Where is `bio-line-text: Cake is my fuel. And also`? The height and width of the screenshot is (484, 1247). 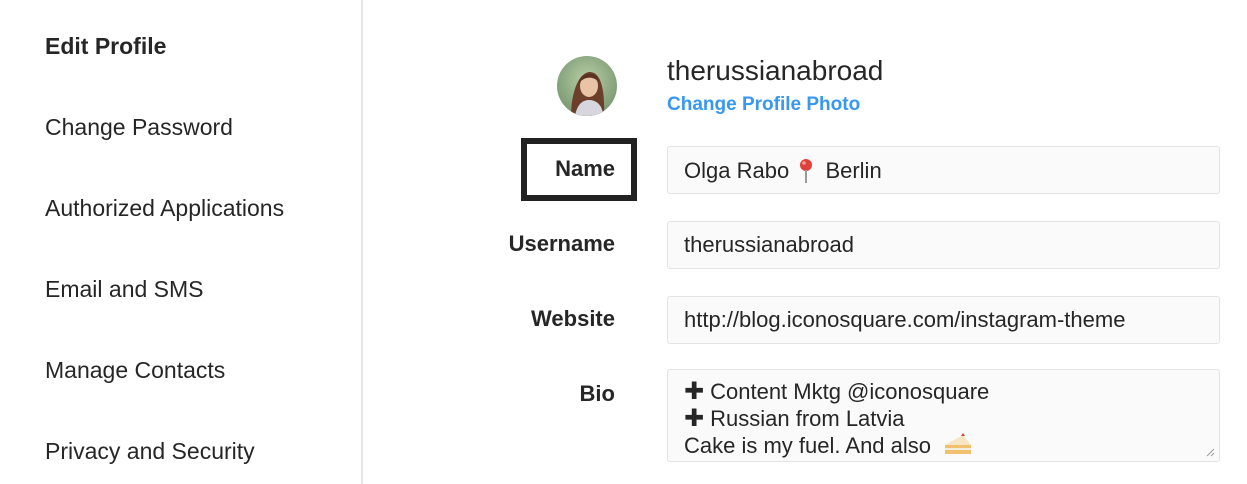
bio-line-text: Cake is my fuel. And also is located at coordinates (808, 445).